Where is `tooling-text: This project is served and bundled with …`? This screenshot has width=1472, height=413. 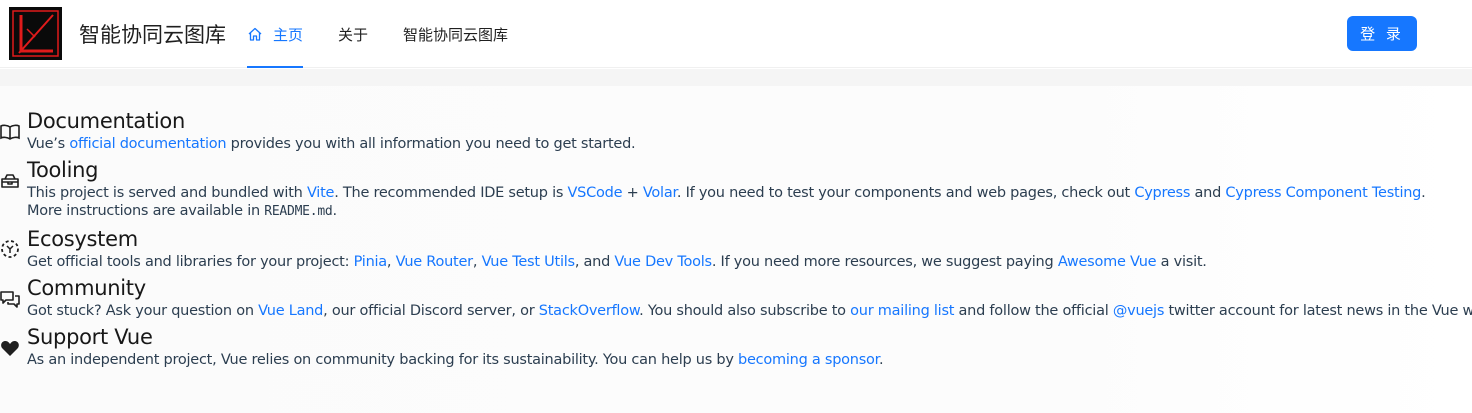 tooling-text: This project is served and bundled with … is located at coordinates (726, 193).